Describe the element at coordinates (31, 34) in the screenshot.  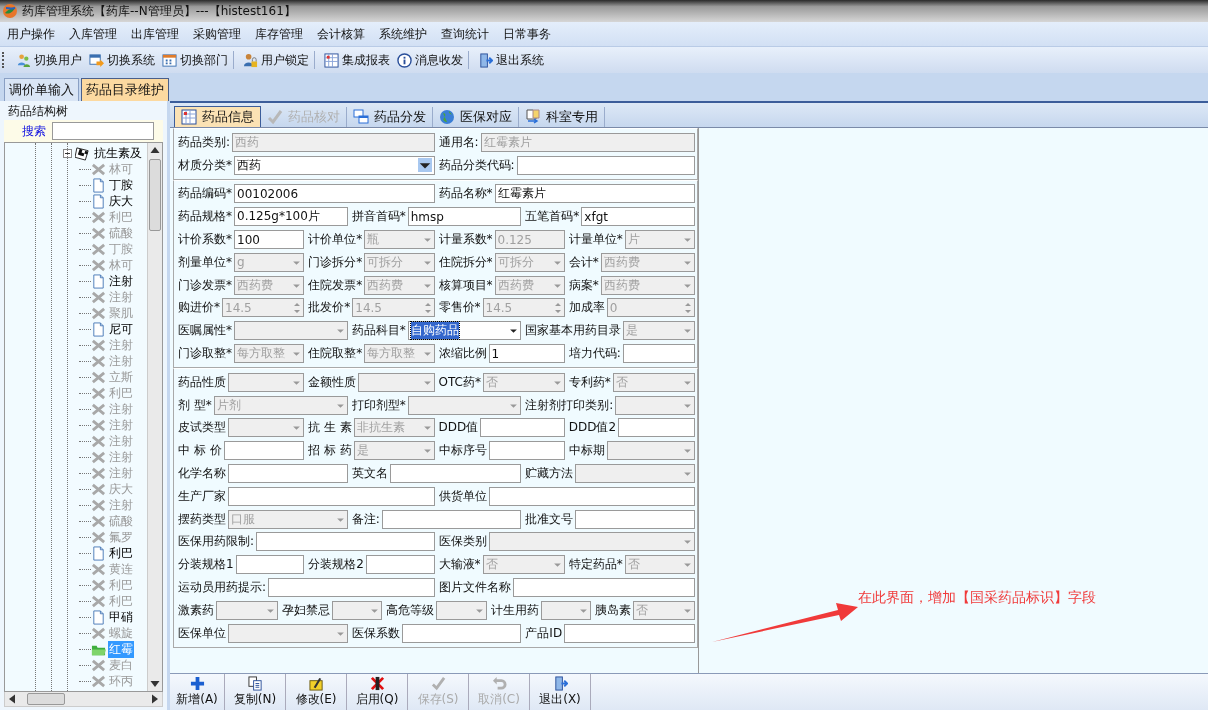
I see `menu-item: 用户操作` at that location.